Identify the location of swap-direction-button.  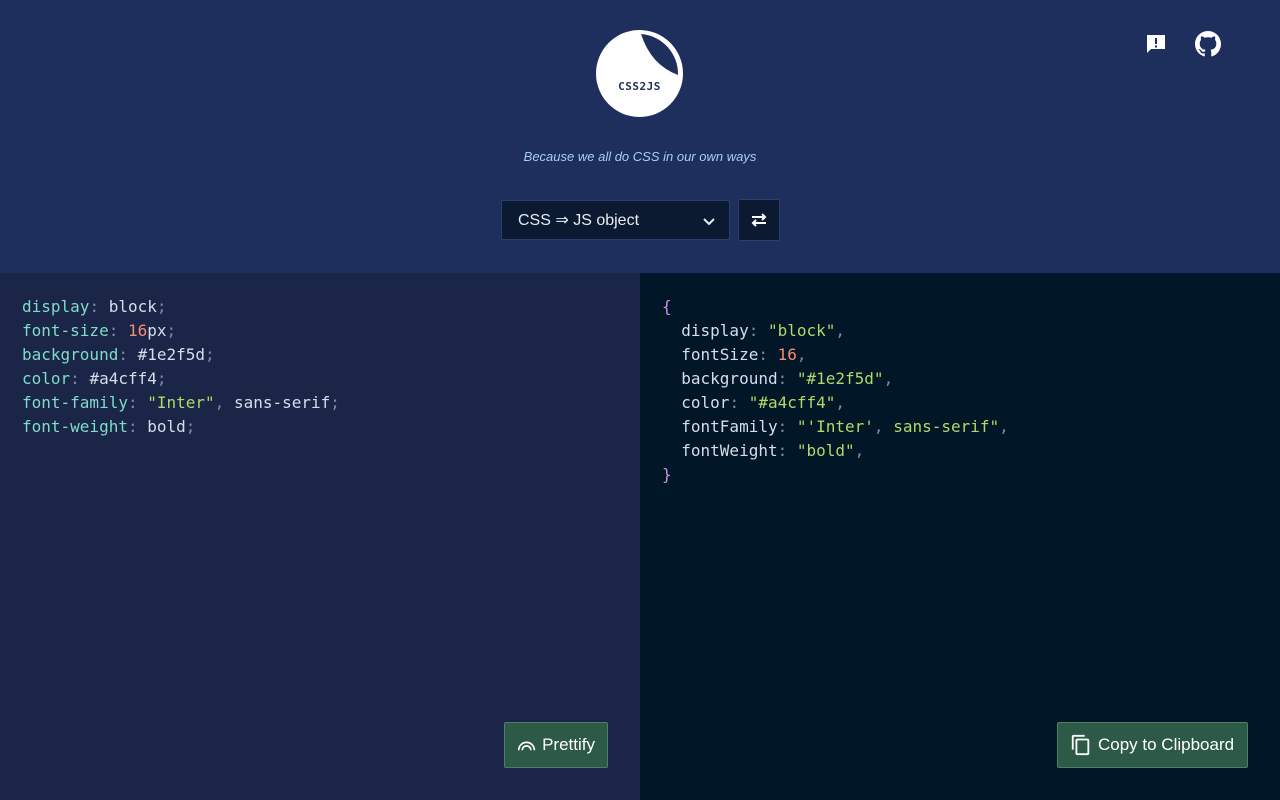
(759, 220).